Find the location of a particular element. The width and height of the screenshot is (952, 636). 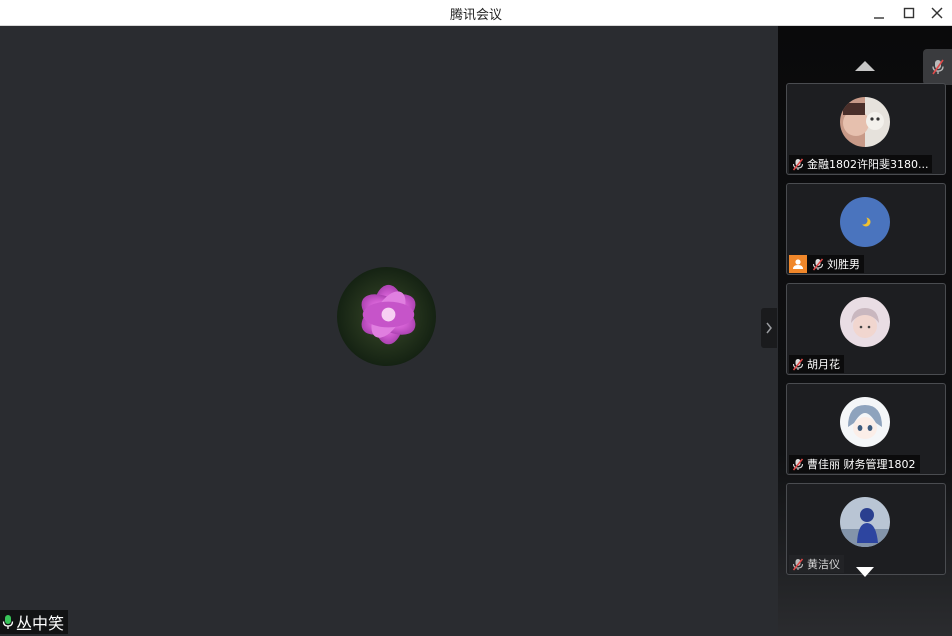

face-cat-avatar-image is located at coordinates (865, 122).